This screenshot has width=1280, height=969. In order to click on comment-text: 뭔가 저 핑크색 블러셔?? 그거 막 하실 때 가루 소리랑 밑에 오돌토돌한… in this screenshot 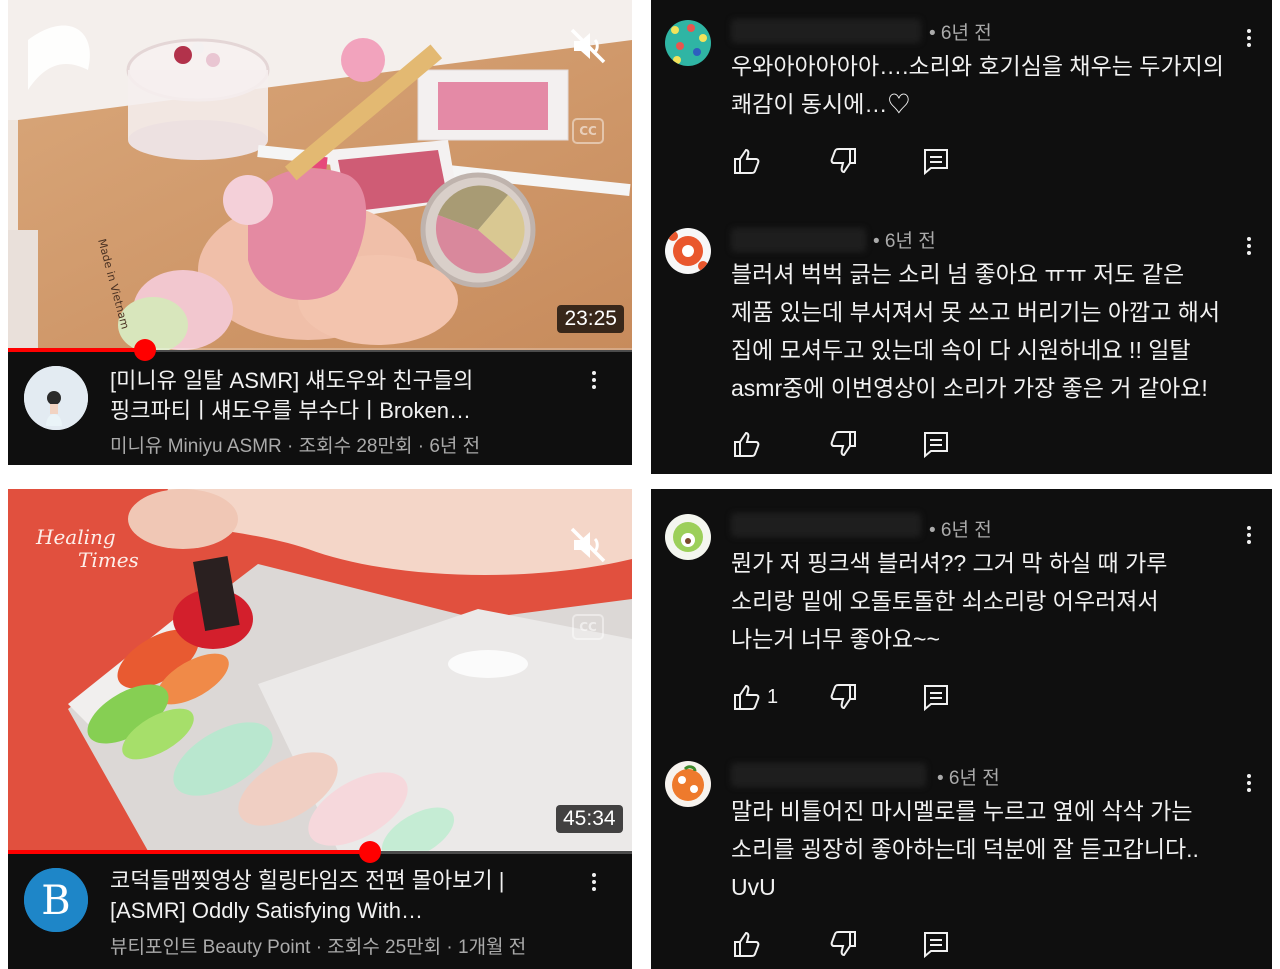, I will do `click(991, 601)`.